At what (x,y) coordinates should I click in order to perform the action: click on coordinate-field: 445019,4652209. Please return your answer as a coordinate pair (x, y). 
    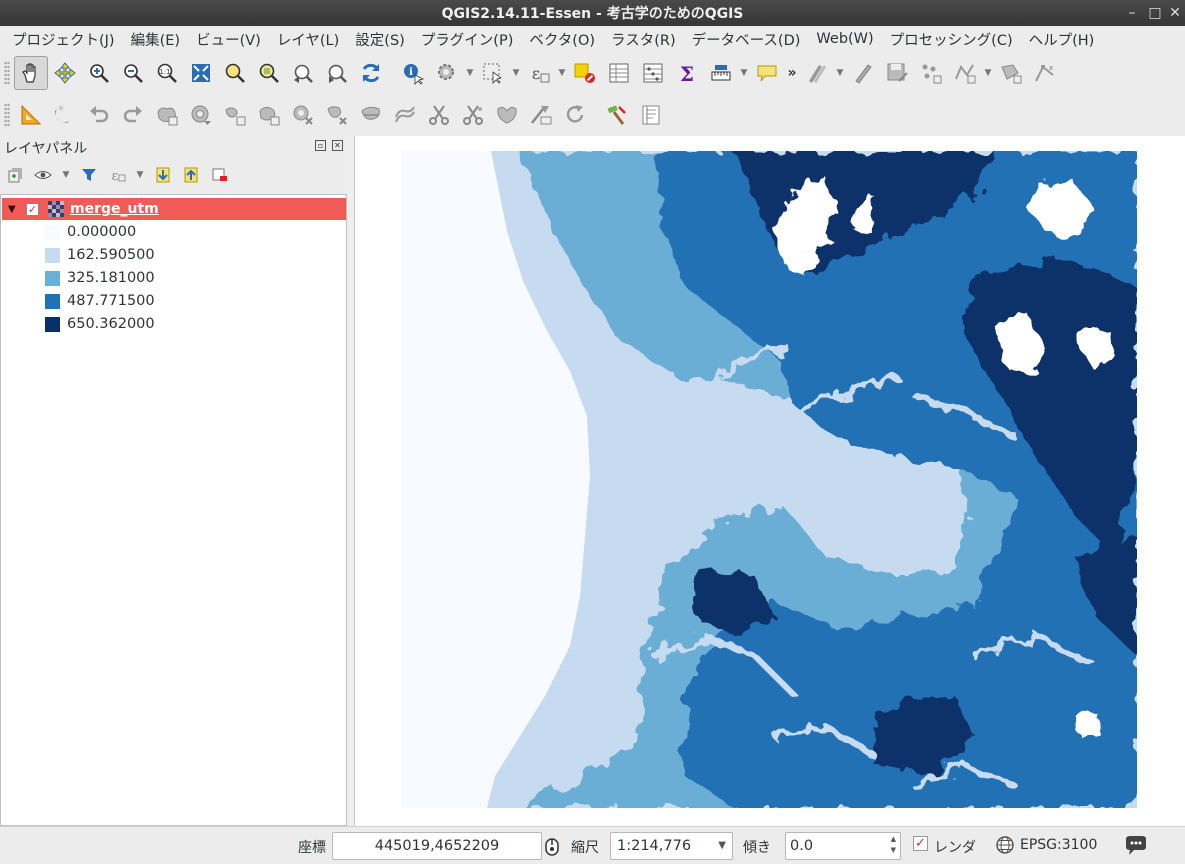
    Looking at the image, I should click on (437, 846).